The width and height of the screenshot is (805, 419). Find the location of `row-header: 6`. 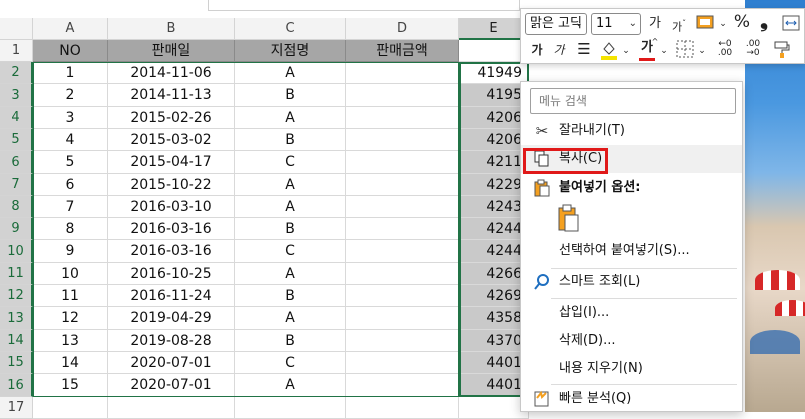

row-header: 6 is located at coordinates (16, 162).